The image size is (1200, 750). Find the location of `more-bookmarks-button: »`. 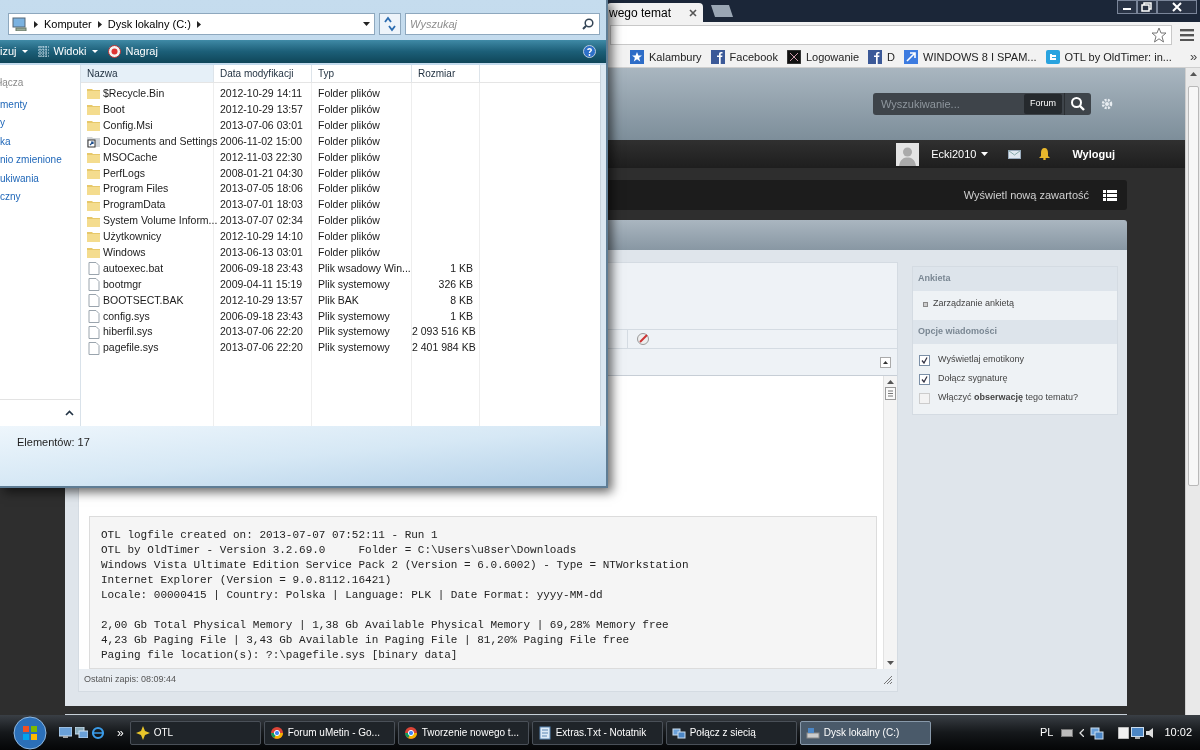

more-bookmarks-button: » is located at coordinates (1193, 57).